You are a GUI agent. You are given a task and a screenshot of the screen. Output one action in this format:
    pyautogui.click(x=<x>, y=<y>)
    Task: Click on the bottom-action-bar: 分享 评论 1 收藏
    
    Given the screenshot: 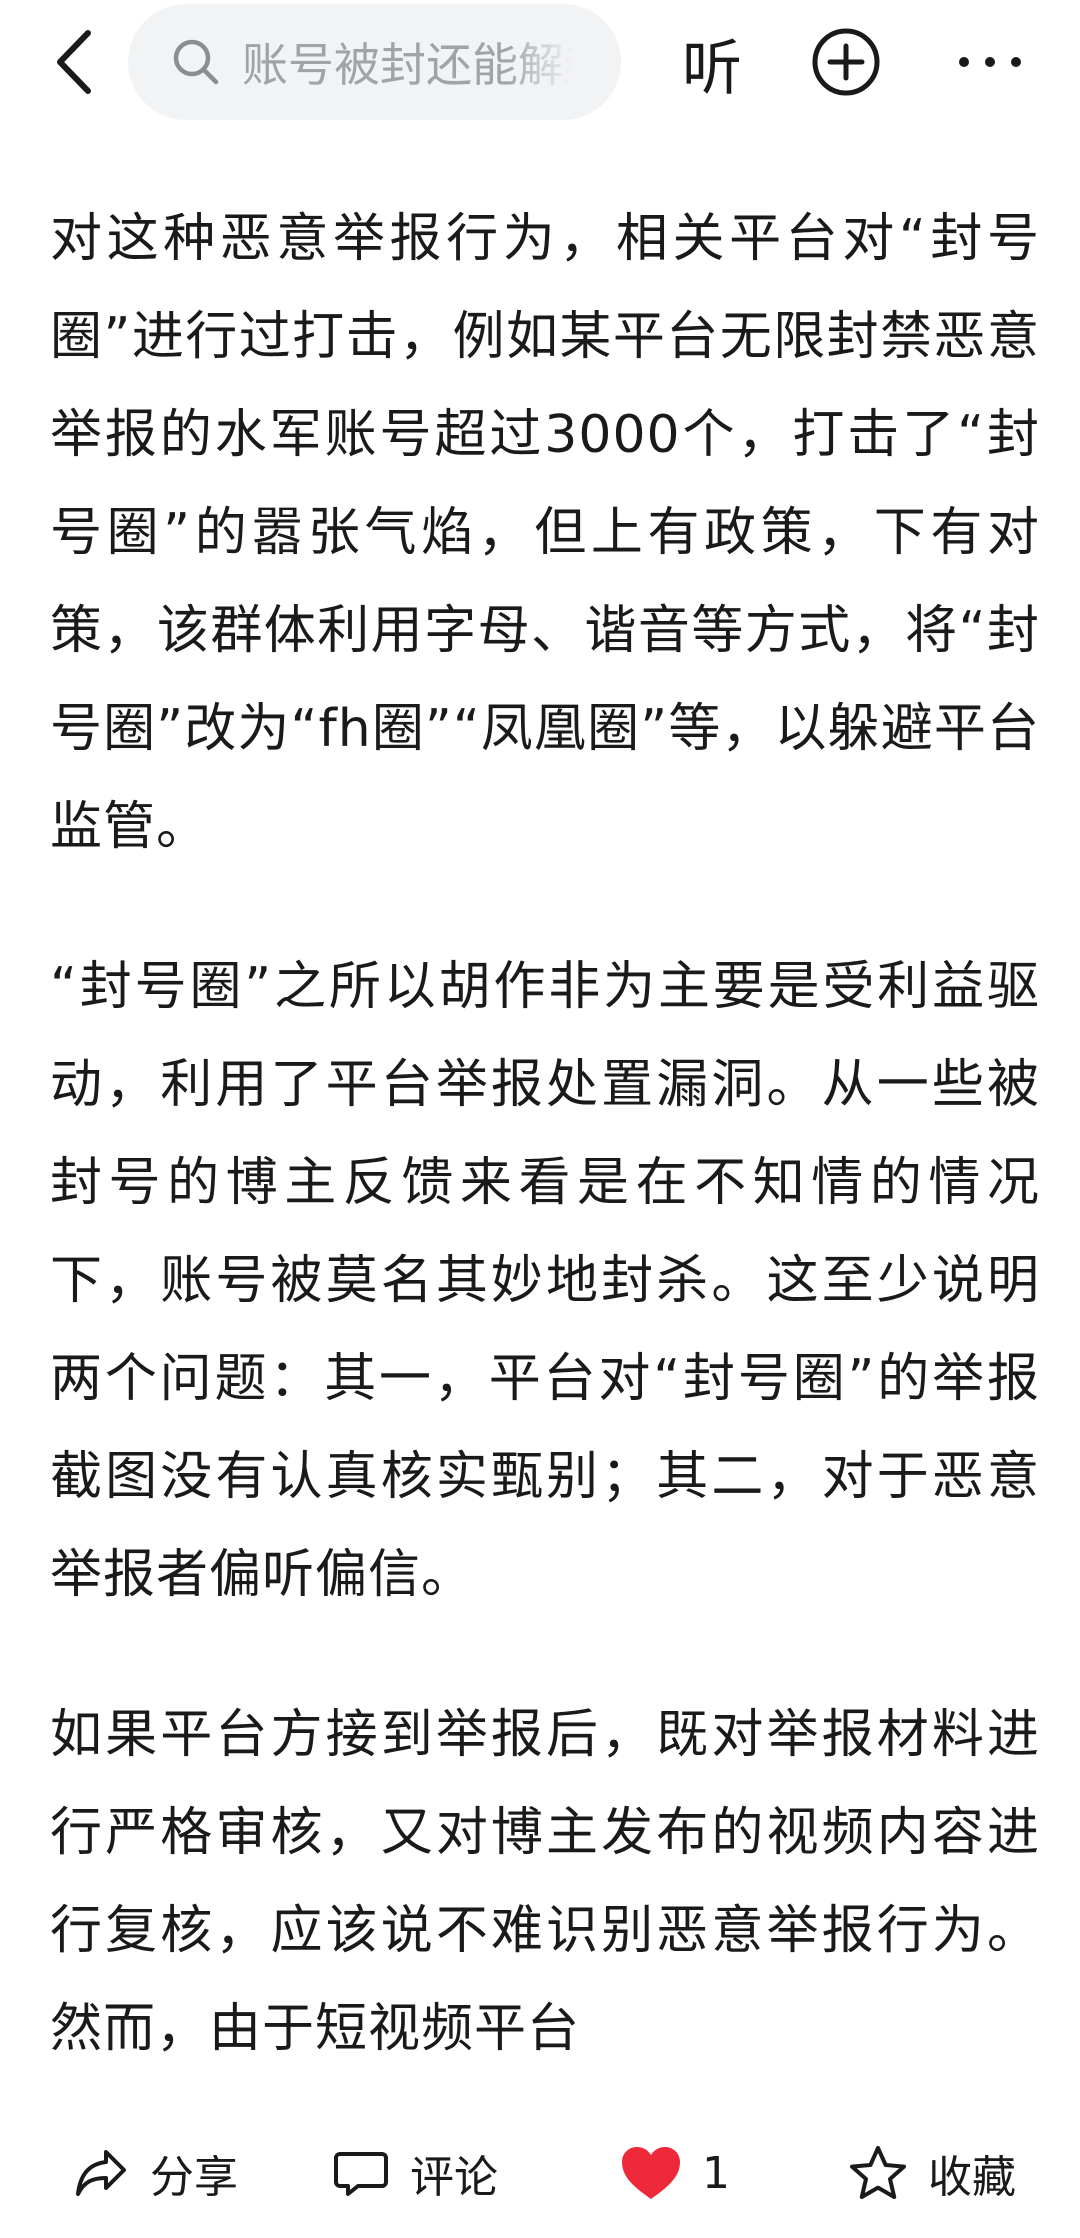 What is the action you would take?
    pyautogui.click(x=540, y=2173)
    